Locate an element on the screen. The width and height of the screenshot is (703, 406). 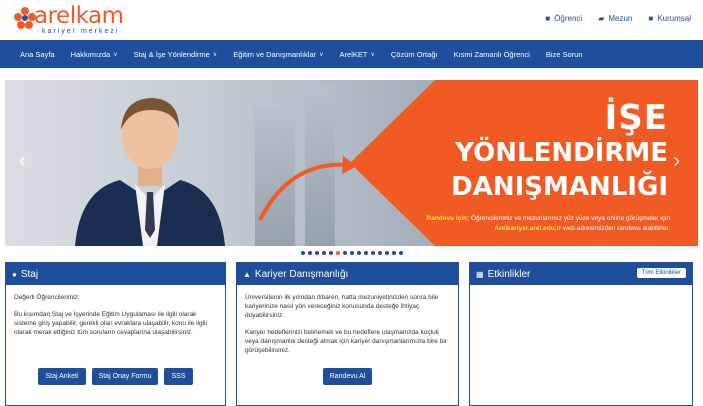
slider-dots is located at coordinates (351, 253).